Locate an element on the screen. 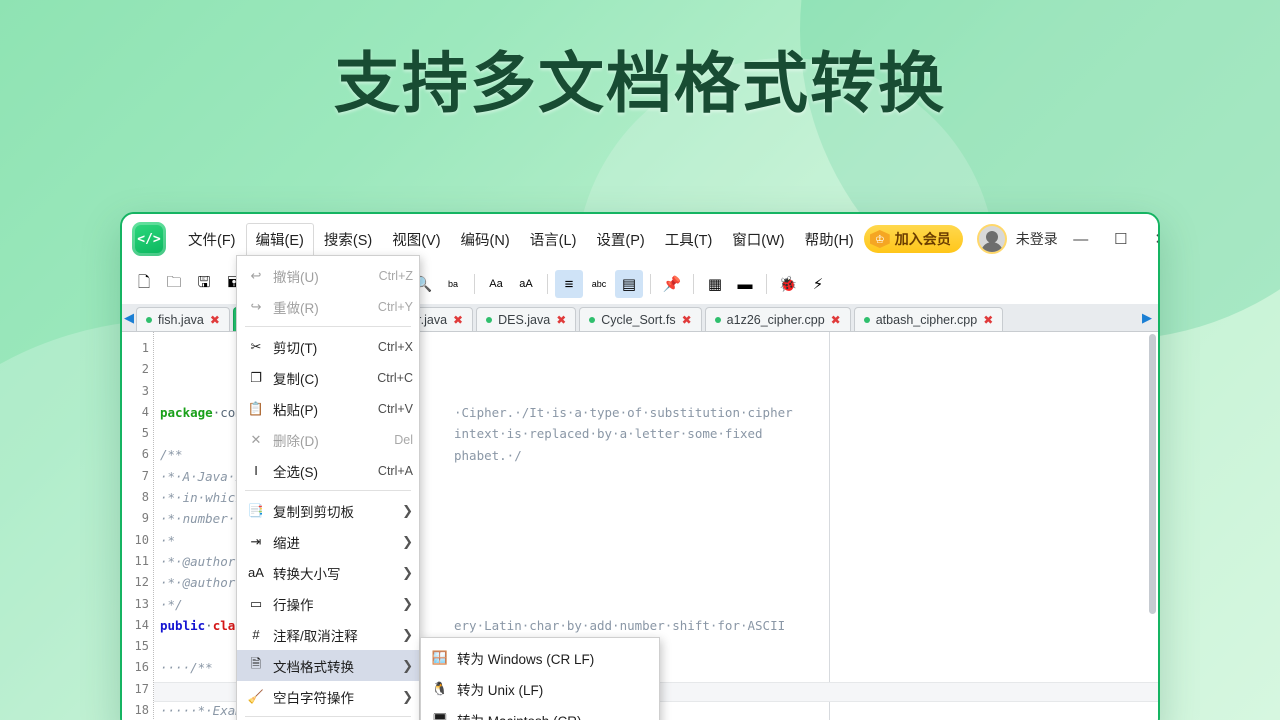 This screenshot has width=1280, height=720. join-membership-label: 加入会员 is located at coordinates (922, 239).